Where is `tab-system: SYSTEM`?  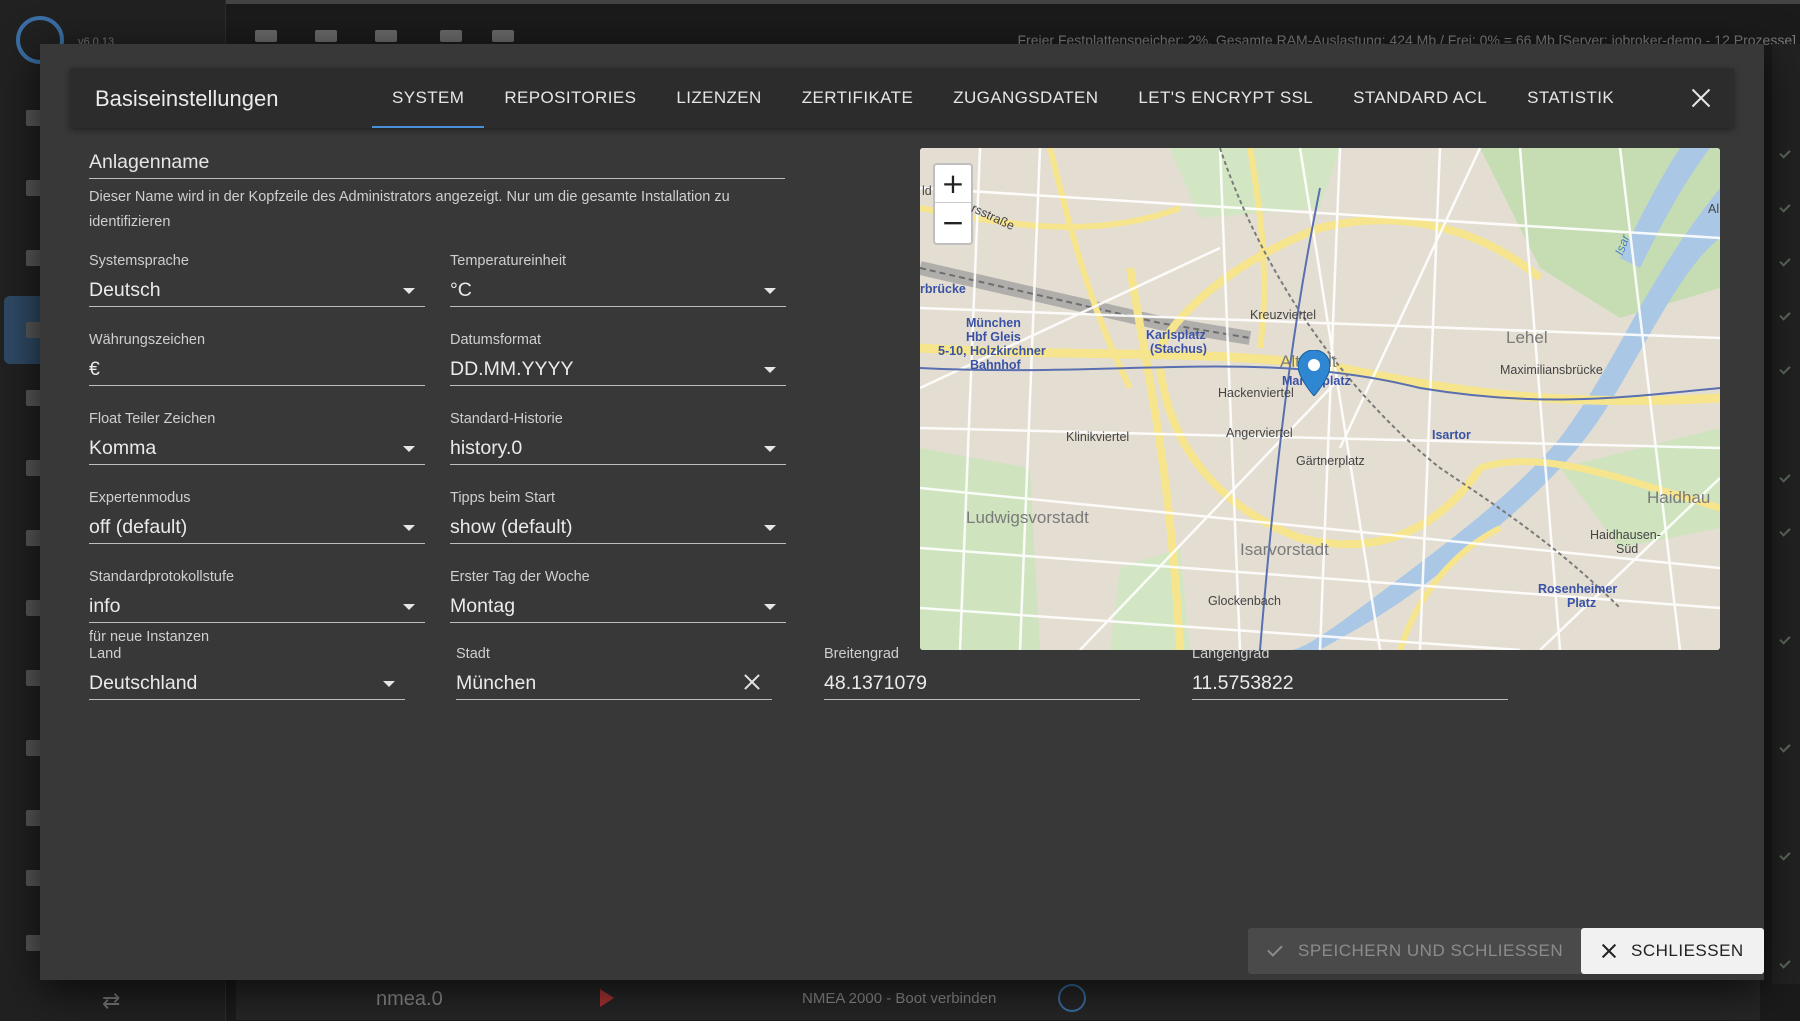 tab-system: SYSTEM is located at coordinates (428, 98).